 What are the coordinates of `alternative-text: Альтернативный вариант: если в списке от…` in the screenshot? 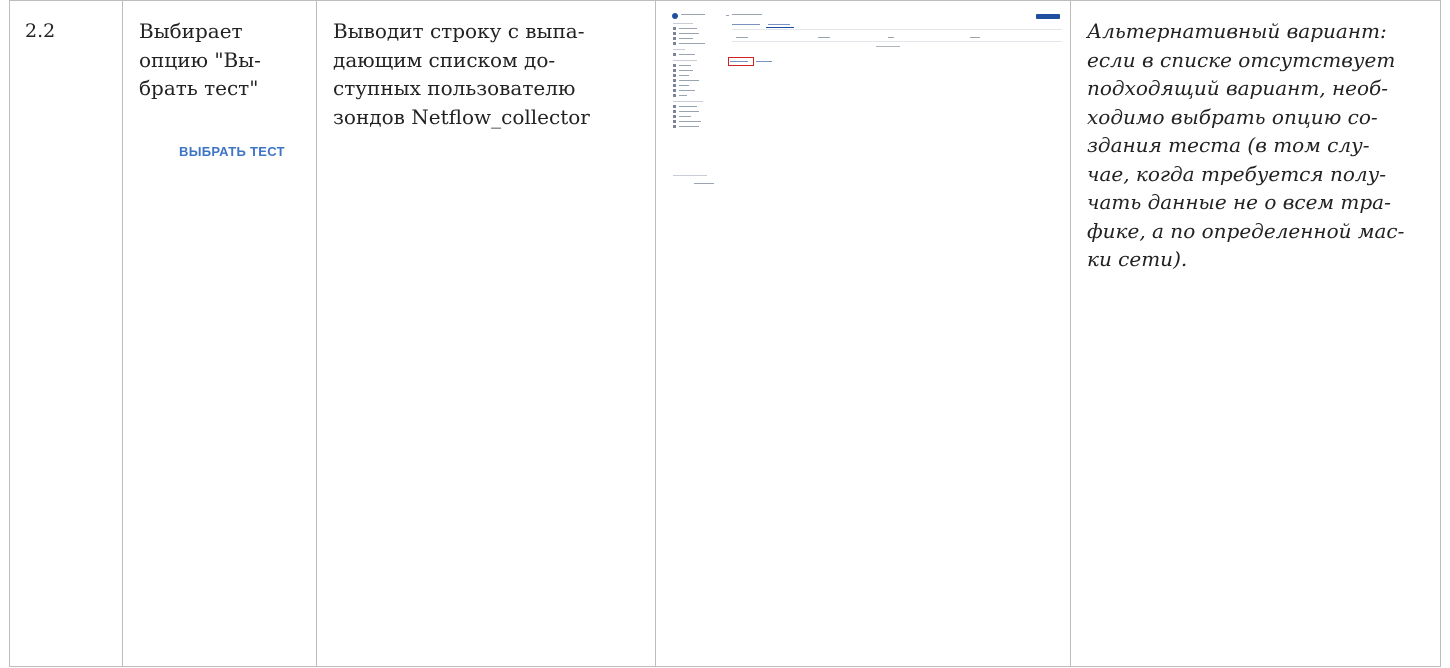 It's located at (1246, 145).